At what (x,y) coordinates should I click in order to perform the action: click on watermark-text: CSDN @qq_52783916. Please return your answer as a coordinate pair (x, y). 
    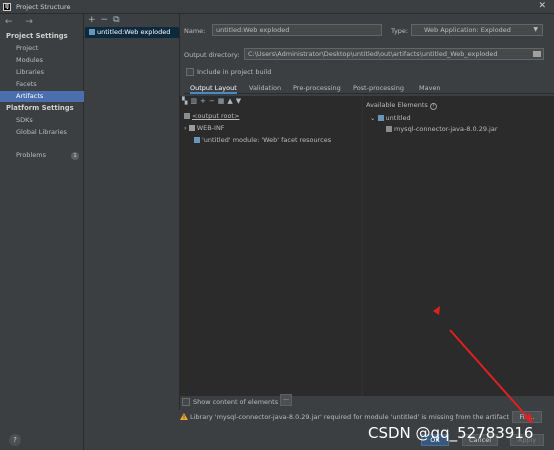
    Looking at the image, I should click on (451, 433).